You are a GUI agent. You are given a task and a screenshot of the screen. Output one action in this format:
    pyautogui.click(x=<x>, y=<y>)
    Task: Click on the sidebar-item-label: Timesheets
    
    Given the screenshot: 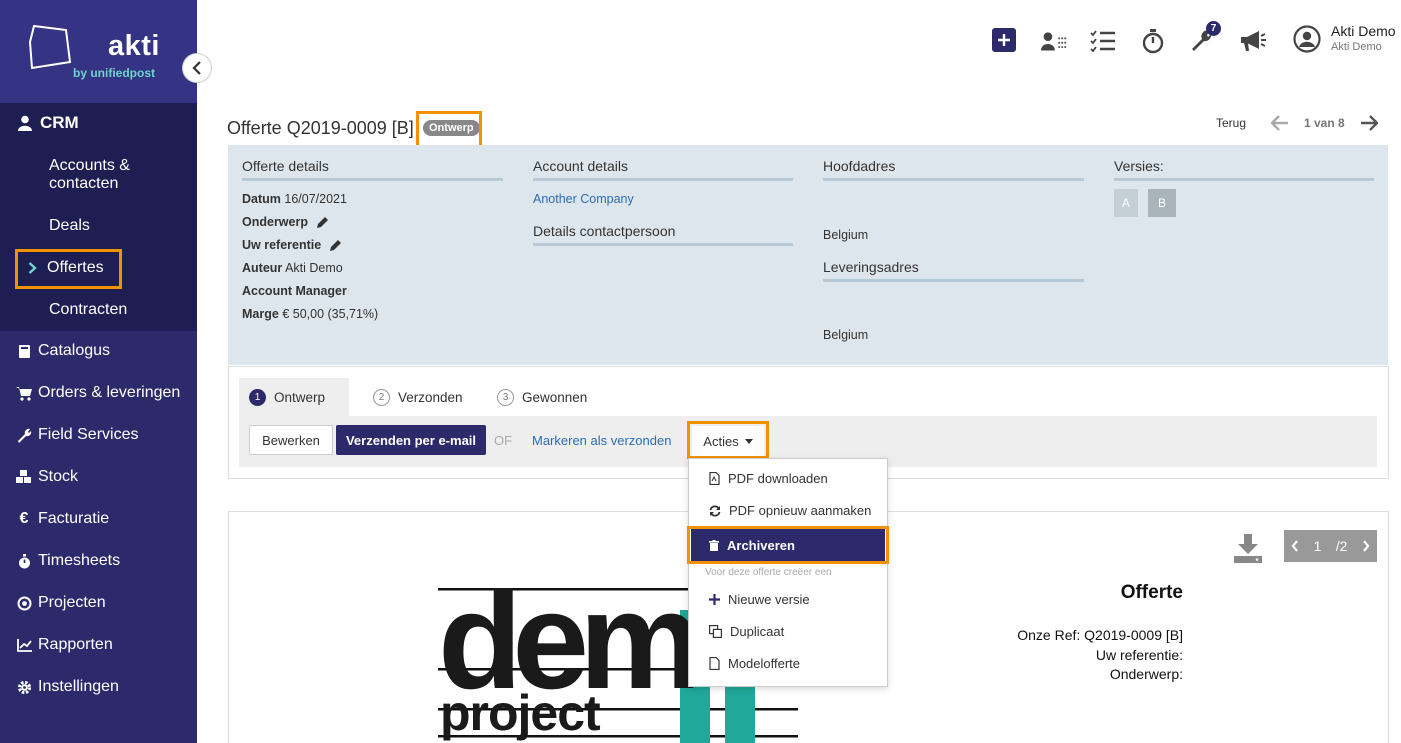 What is the action you would take?
    pyautogui.click(x=79, y=560)
    